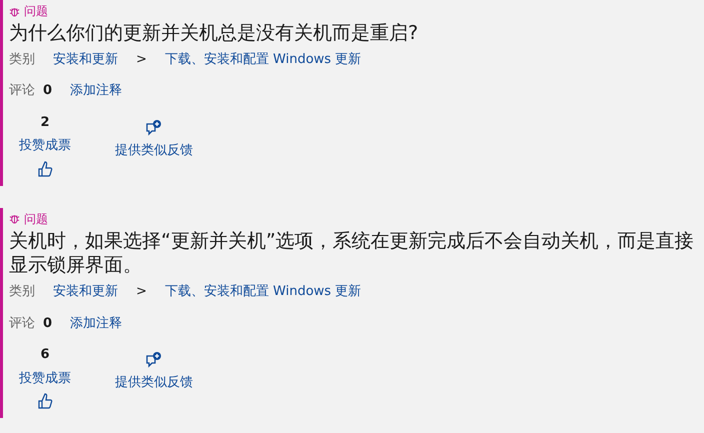 This screenshot has width=704, height=433. What do you see at coordinates (214, 33) in the screenshot?
I see `feedback-title: 为什么你们的更新并关机总是没有关机而是重启?` at bounding box center [214, 33].